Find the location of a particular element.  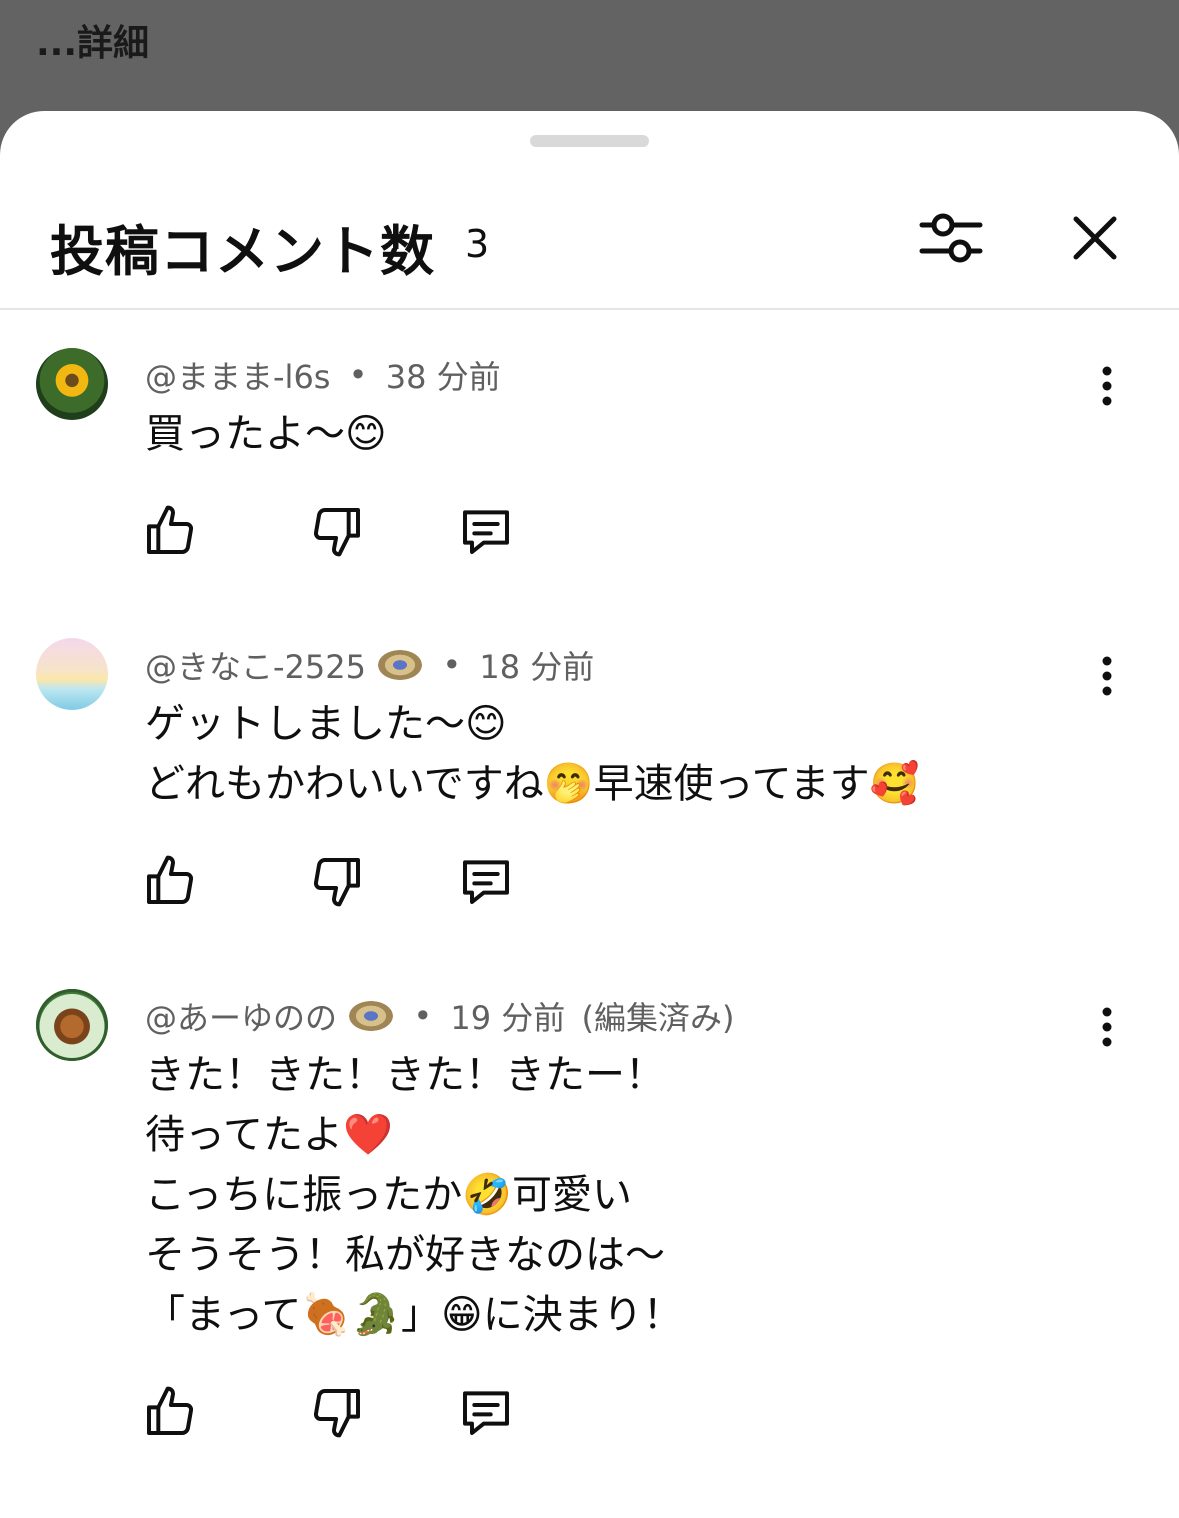

comment-time: 18 分前 is located at coordinates (537, 667).